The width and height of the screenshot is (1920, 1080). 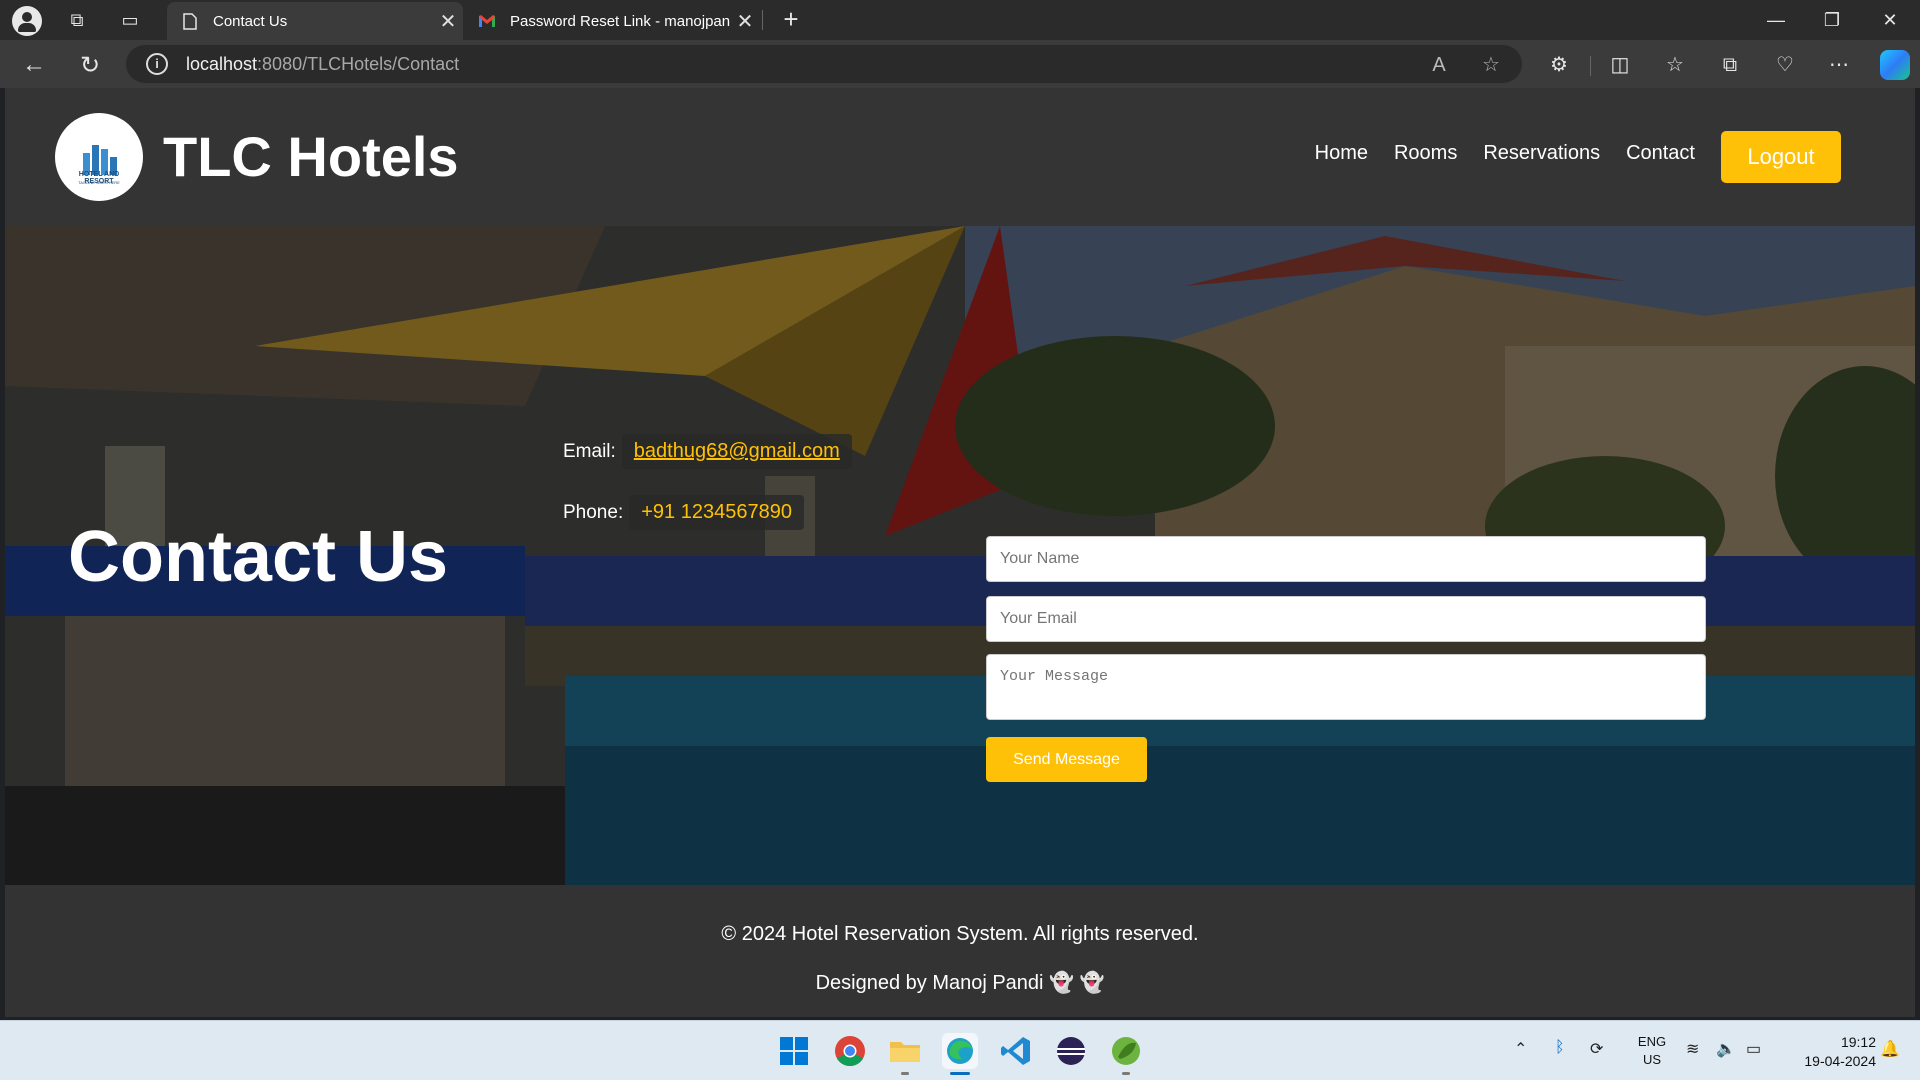 I want to click on url-text: localhost:8080/TLCHotels/Contact, so click(x=322, y=64).